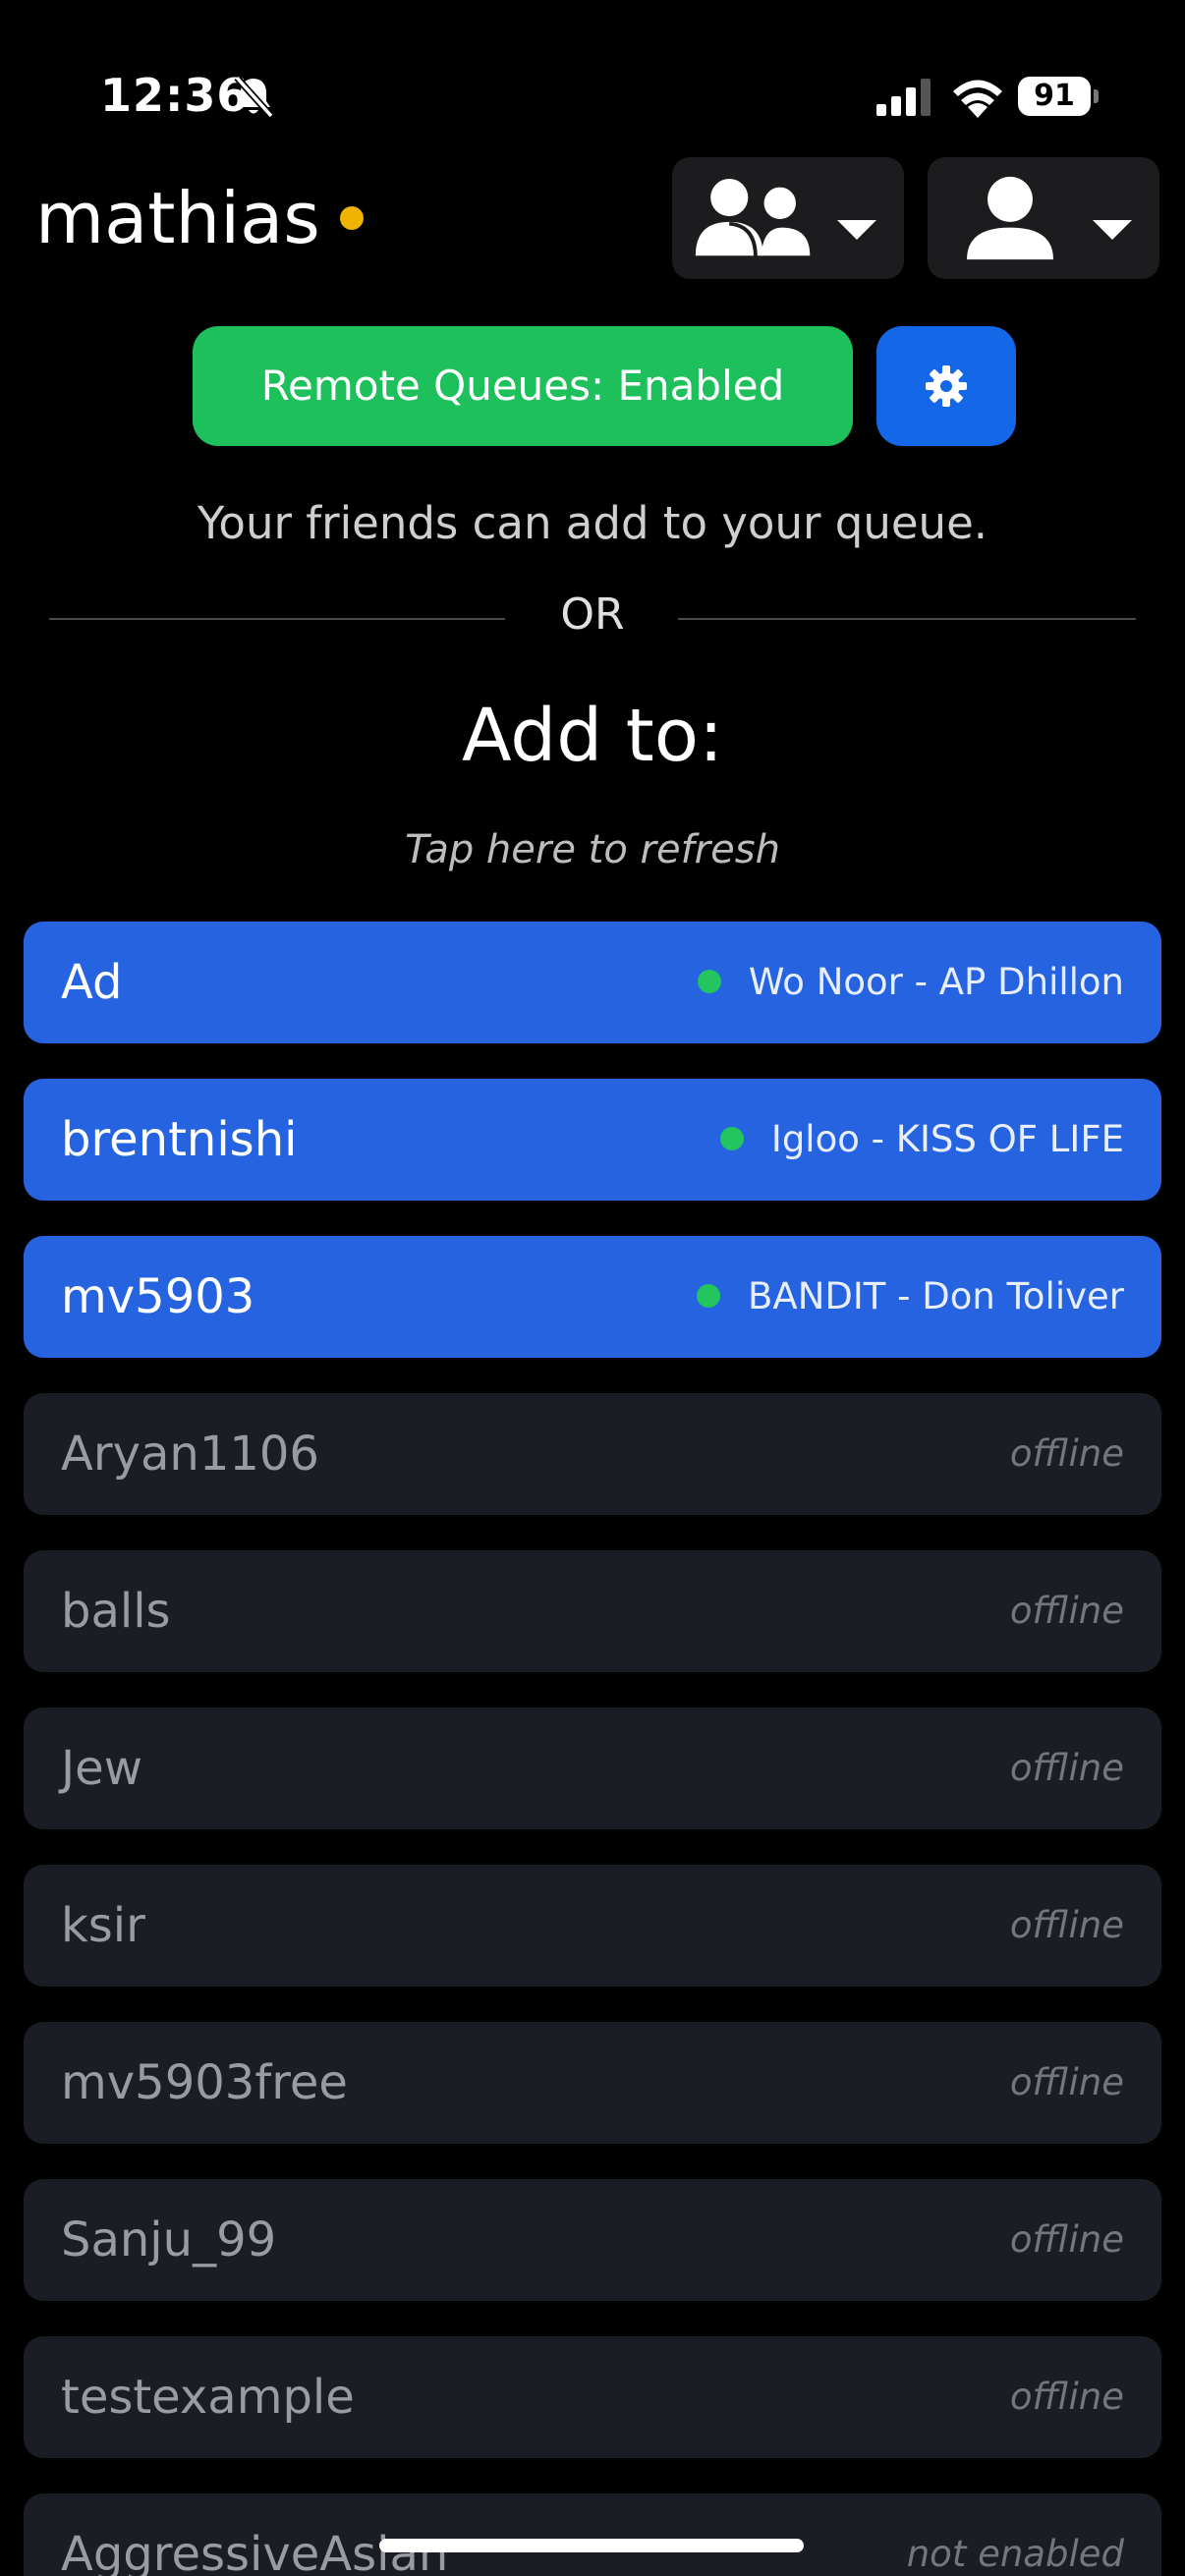 This screenshot has height=2576, width=1185. Describe the element at coordinates (592, 2397) in the screenshot. I see `friend-row: testexample offline` at that location.